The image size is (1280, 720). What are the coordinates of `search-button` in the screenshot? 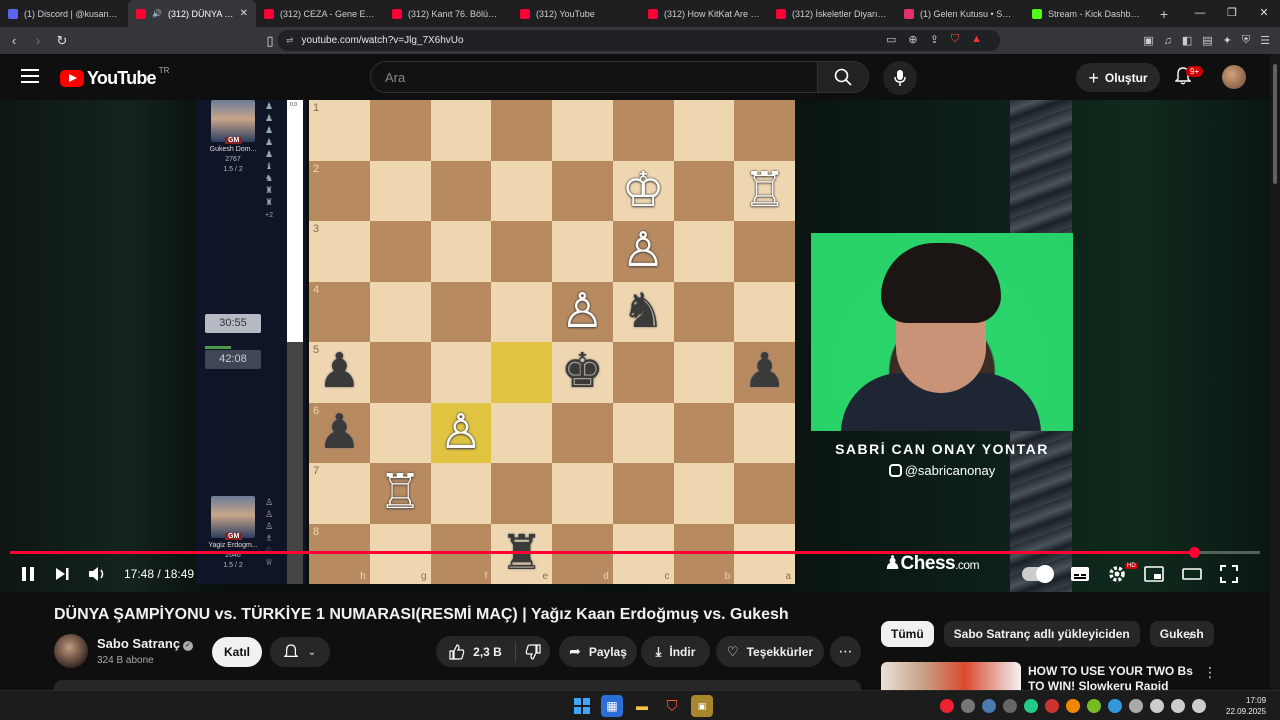 It's located at (843, 77).